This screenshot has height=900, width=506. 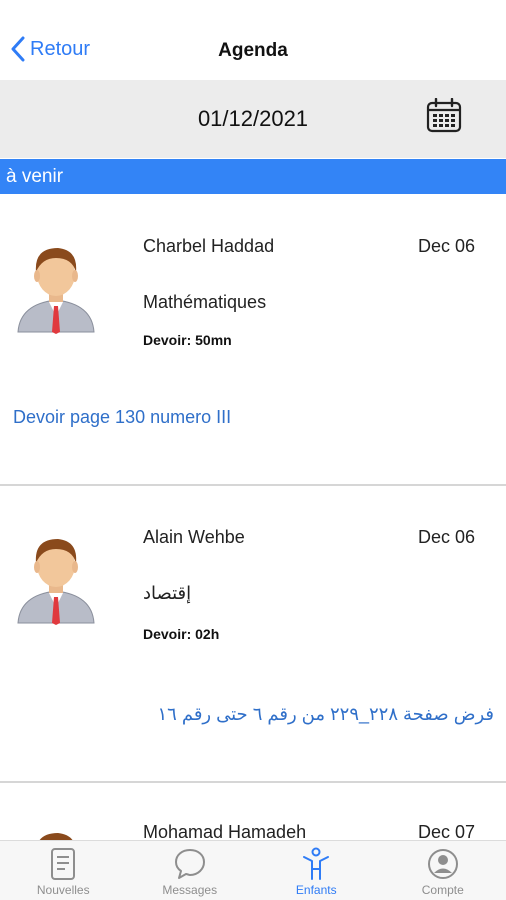 I want to click on subject: Mathématiques, so click(x=205, y=302).